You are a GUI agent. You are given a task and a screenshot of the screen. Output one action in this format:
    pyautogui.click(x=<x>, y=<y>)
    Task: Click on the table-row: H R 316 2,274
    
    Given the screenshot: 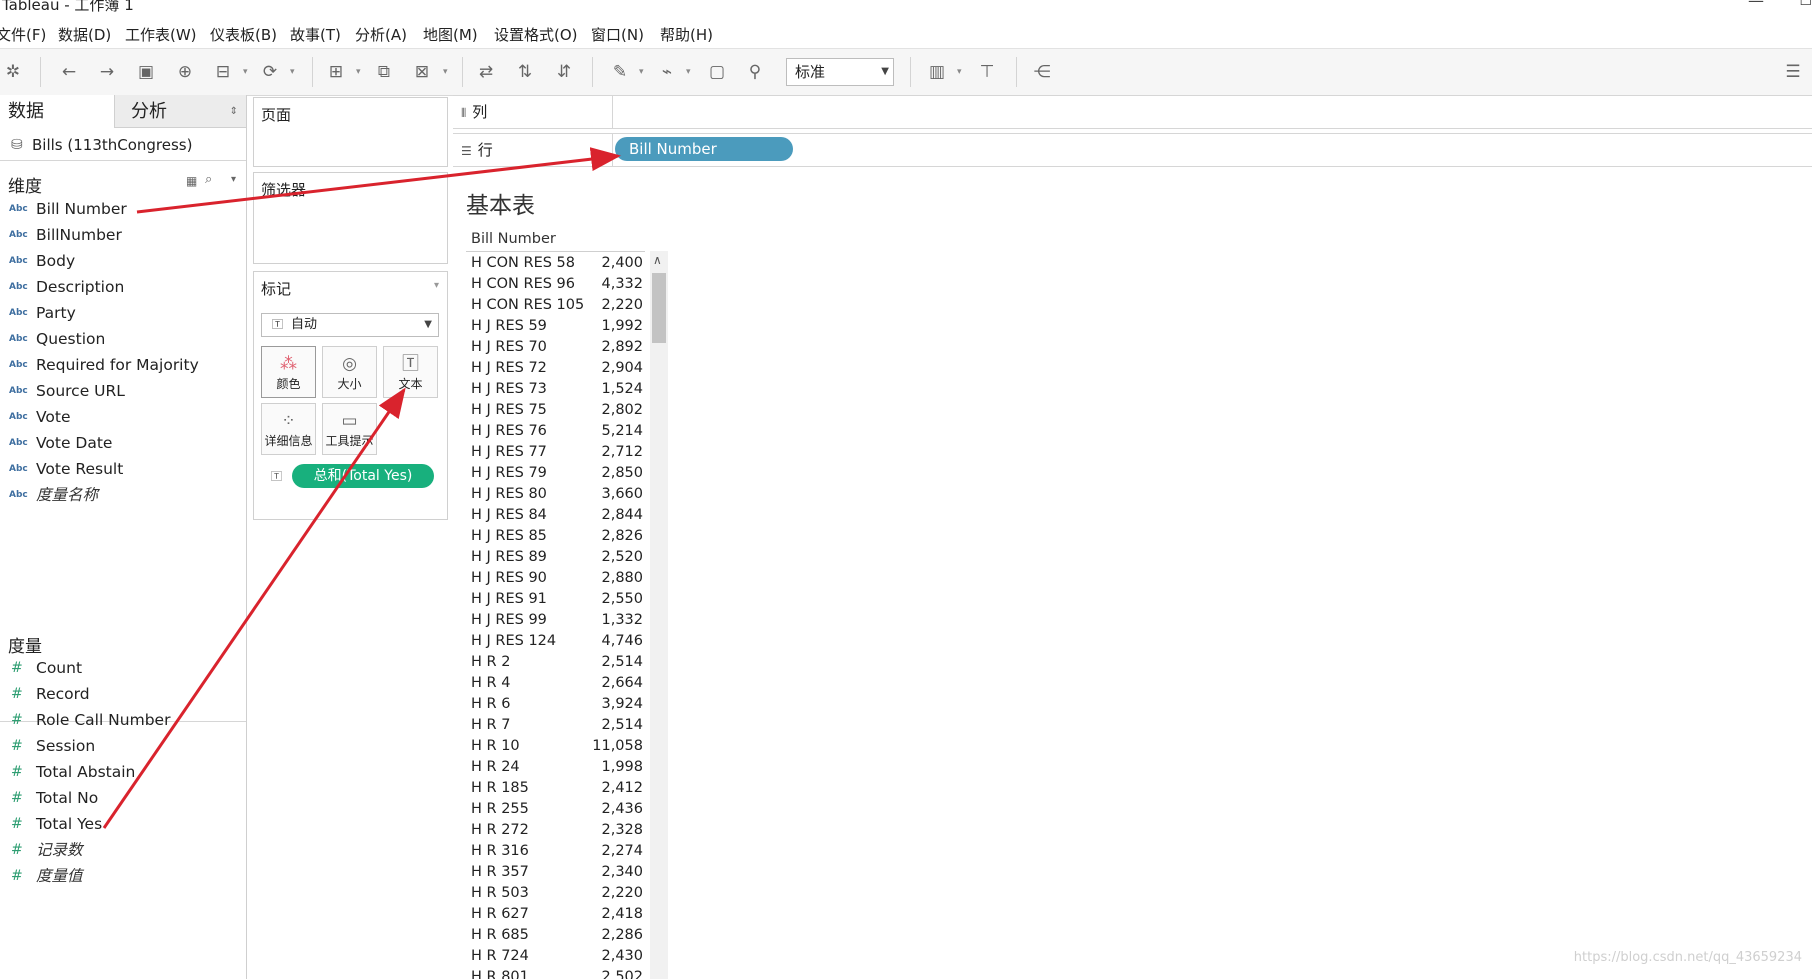 What is the action you would take?
    pyautogui.click(x=555, y=851)
    